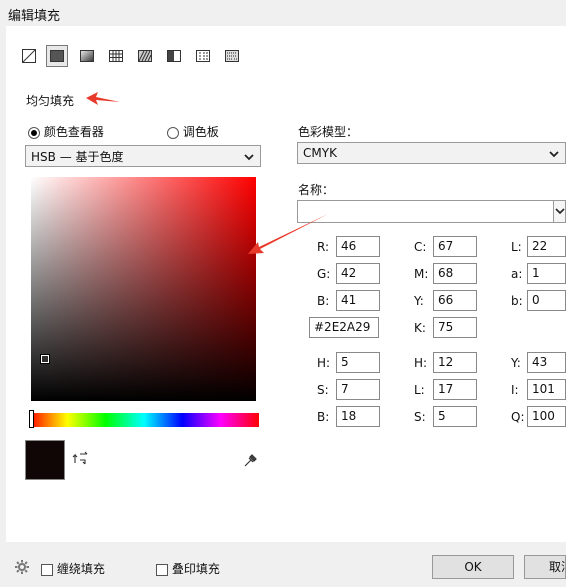 This screenshot has width=566, height=587. What do you see at coordinates (518, 417) in the screenshot?
I see `yiq-q-label: Q:` at bounding box center [518, 417].